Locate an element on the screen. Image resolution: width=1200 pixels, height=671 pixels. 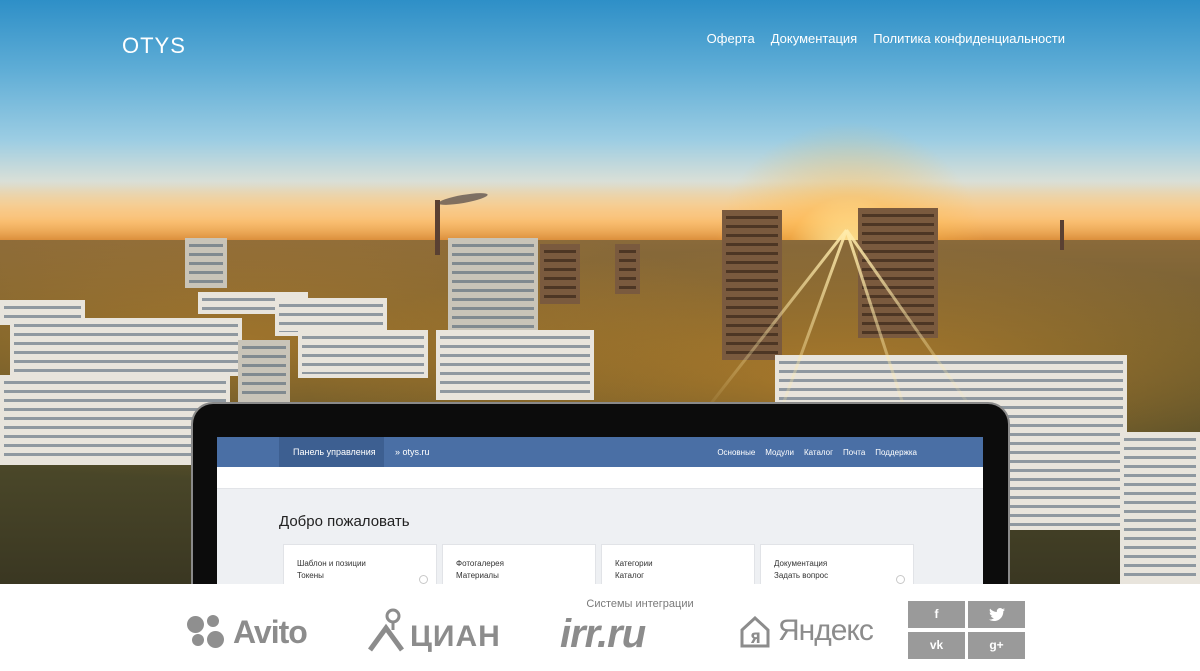
google-plus-button: g+ is located at coordinates (996, 645).